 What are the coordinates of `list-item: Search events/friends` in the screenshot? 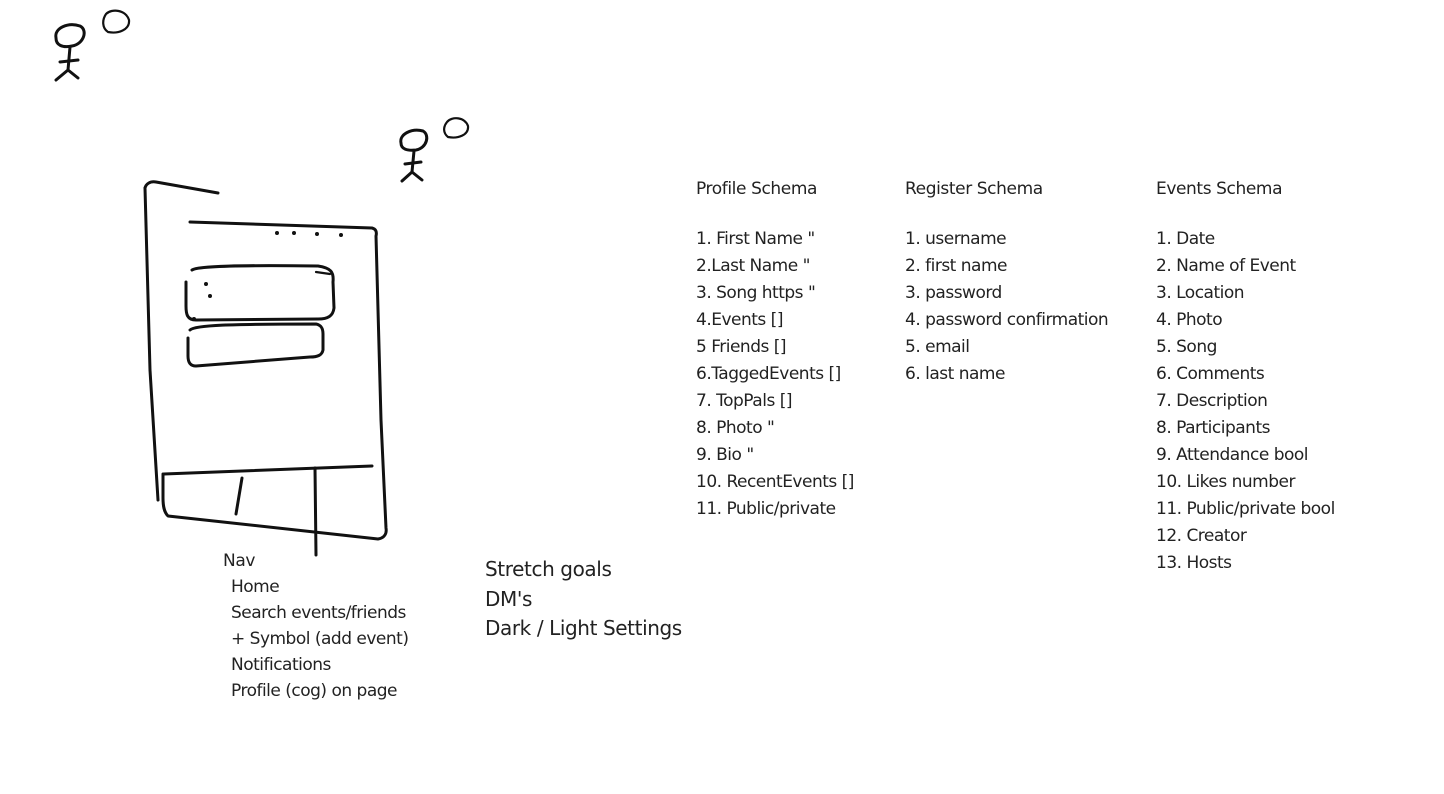 It's located at (318, 613).